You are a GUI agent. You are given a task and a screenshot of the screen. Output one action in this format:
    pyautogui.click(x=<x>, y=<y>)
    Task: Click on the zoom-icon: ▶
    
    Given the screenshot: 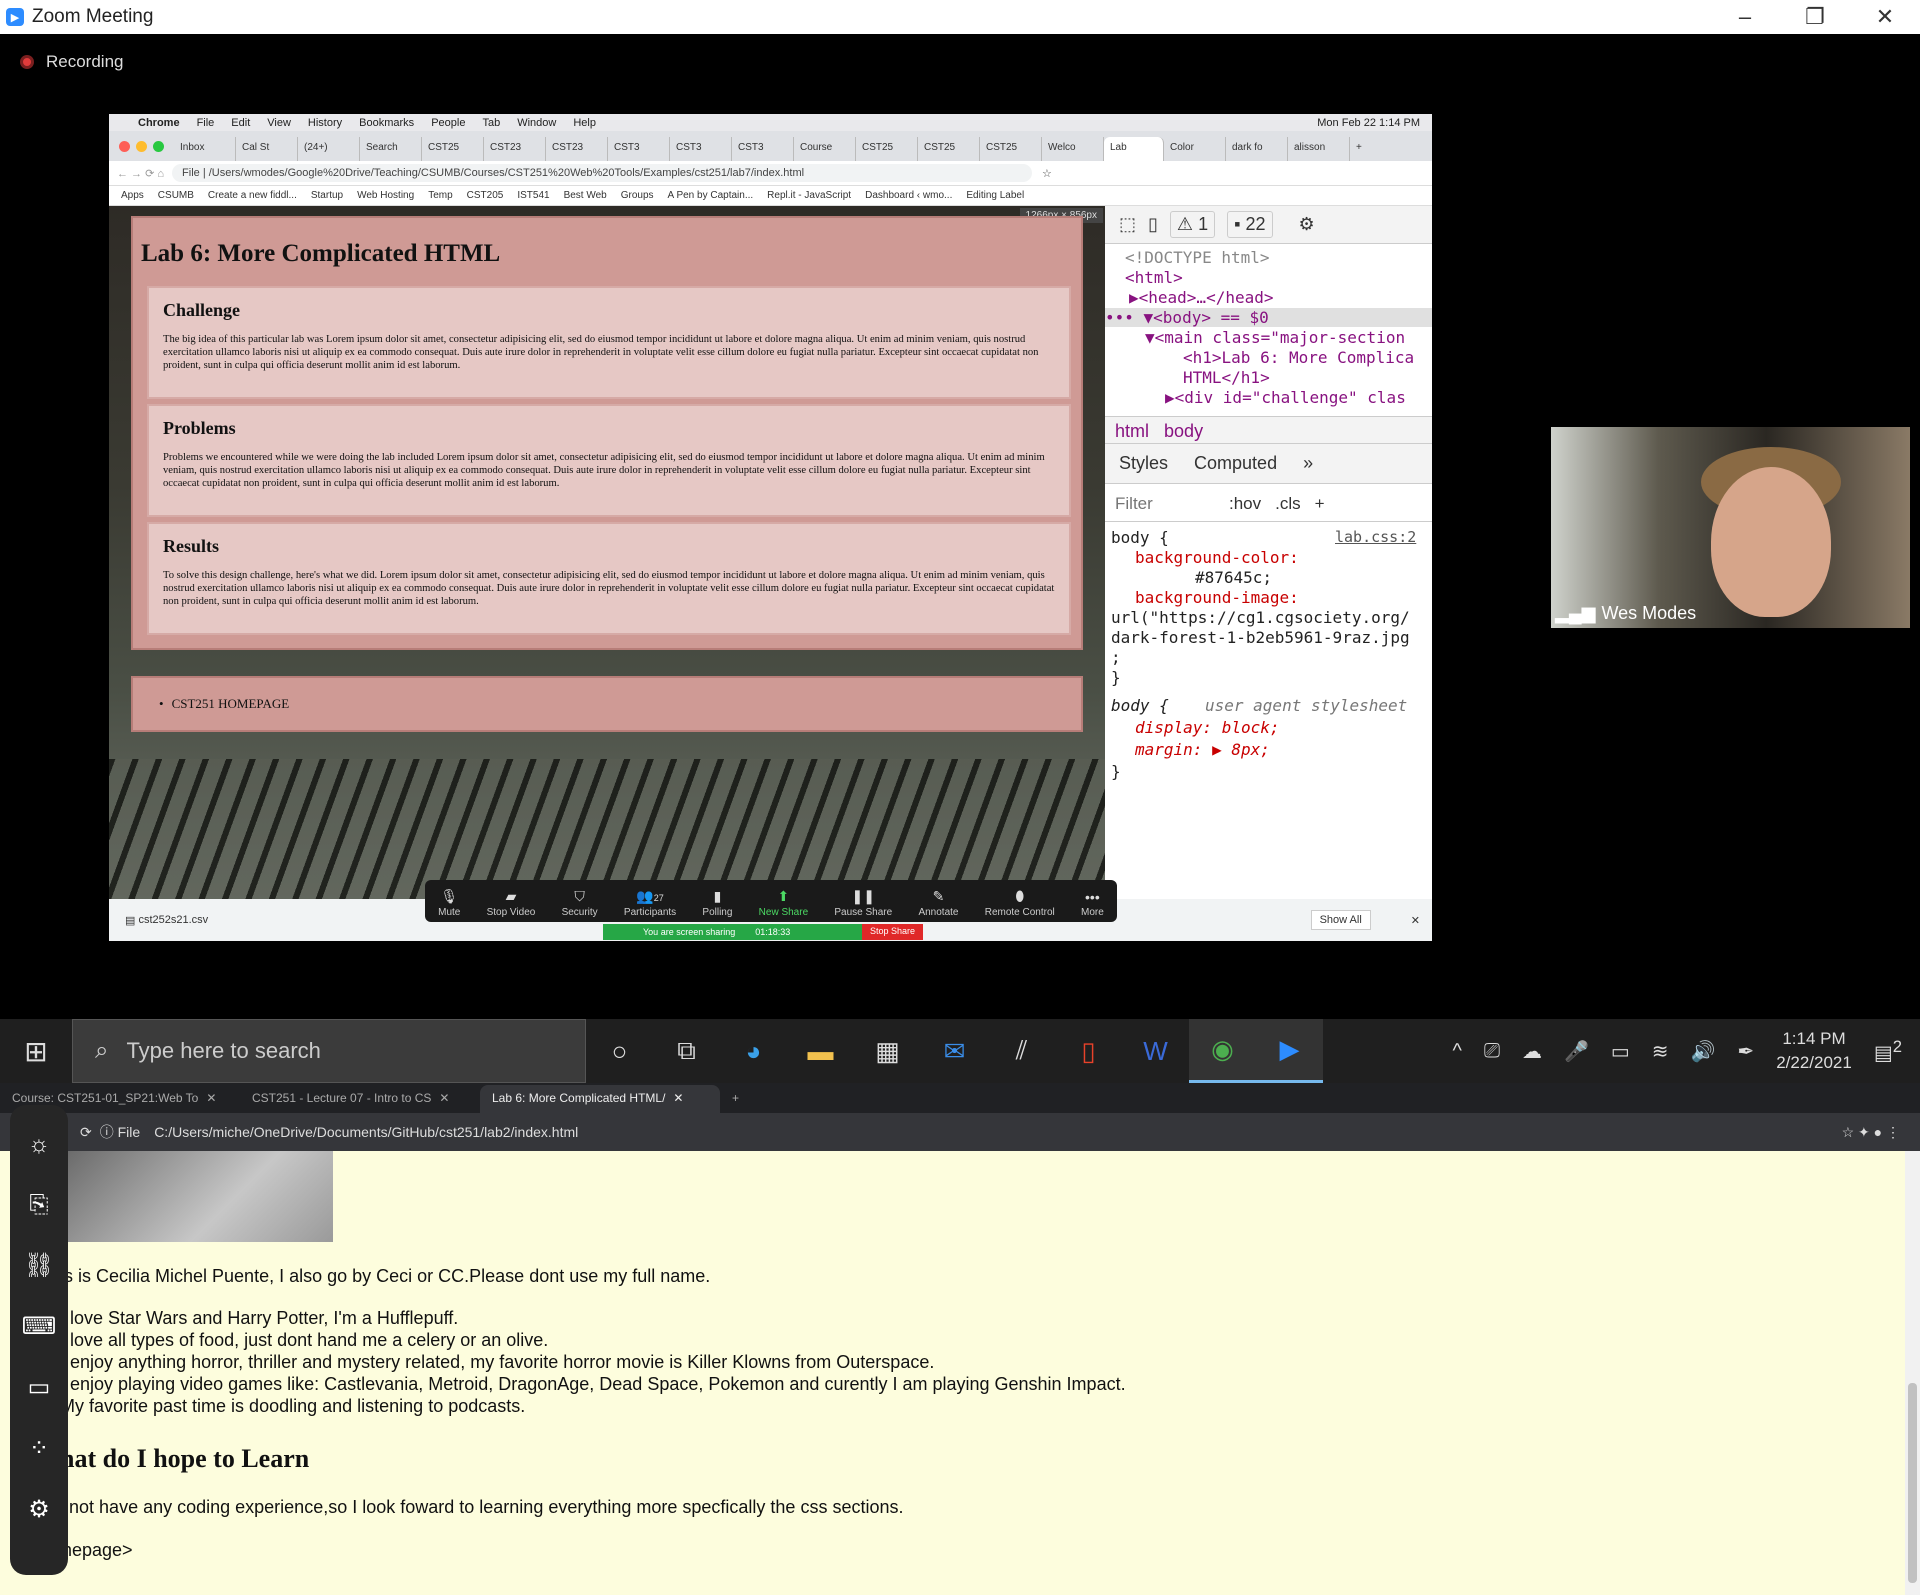 What is the action you would take?
    pyautogui.click(x=1289, y=1051)
    